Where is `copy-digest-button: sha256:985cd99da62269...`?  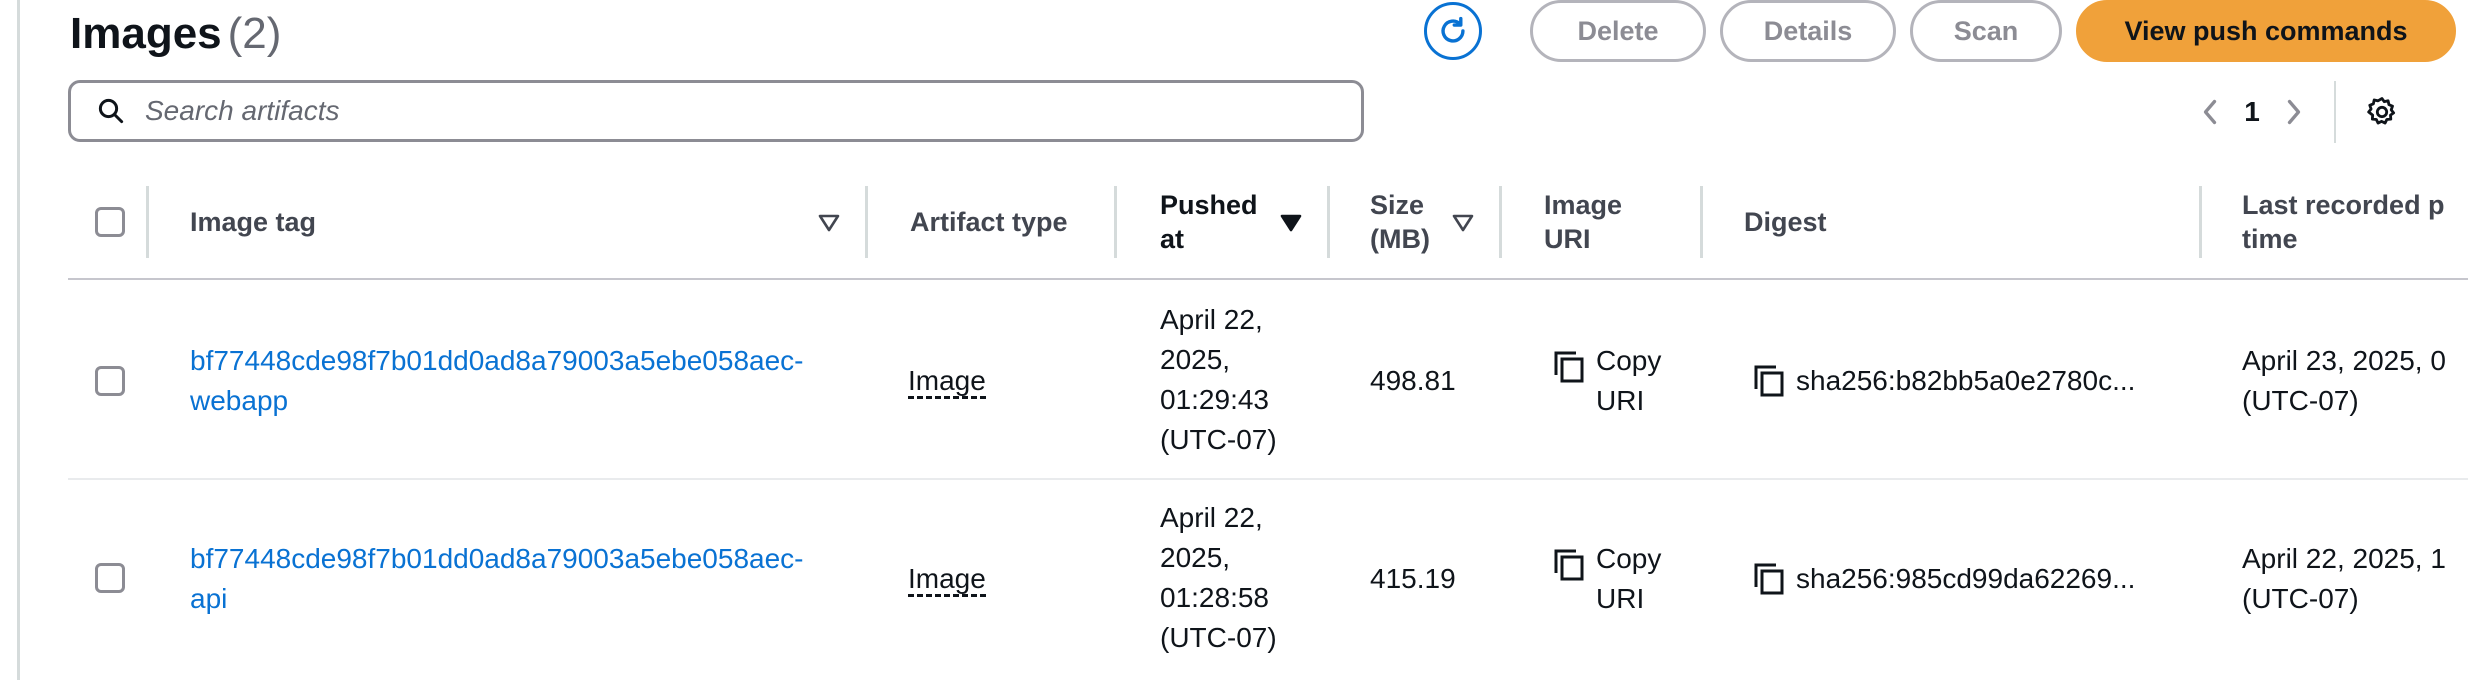 copy-digest-button: sha256:985cd99da62269... is located at coordinates (1973, 579).